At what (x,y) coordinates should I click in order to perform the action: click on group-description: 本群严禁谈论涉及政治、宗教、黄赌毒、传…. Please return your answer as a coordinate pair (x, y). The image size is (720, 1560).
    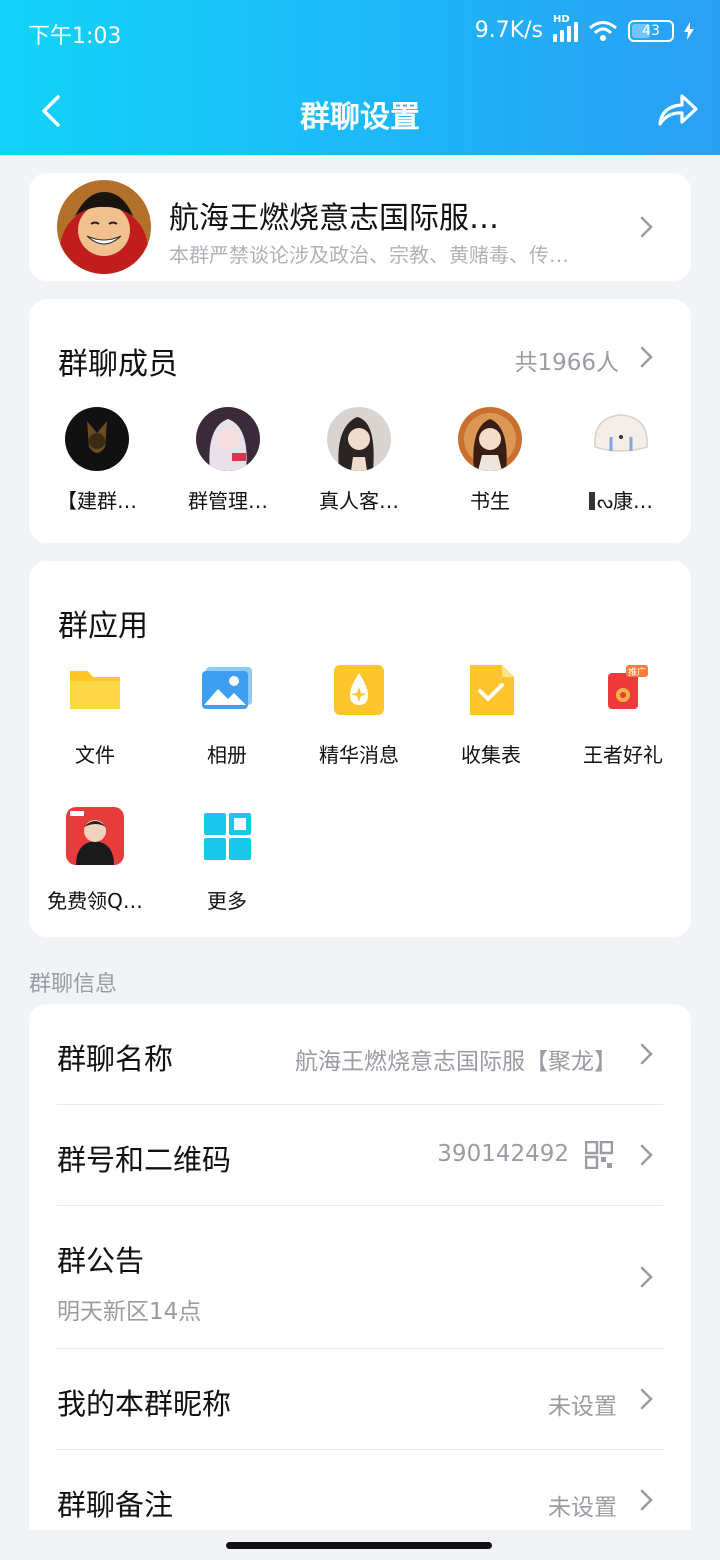
    Looking at the image, I should click on (369, 255).